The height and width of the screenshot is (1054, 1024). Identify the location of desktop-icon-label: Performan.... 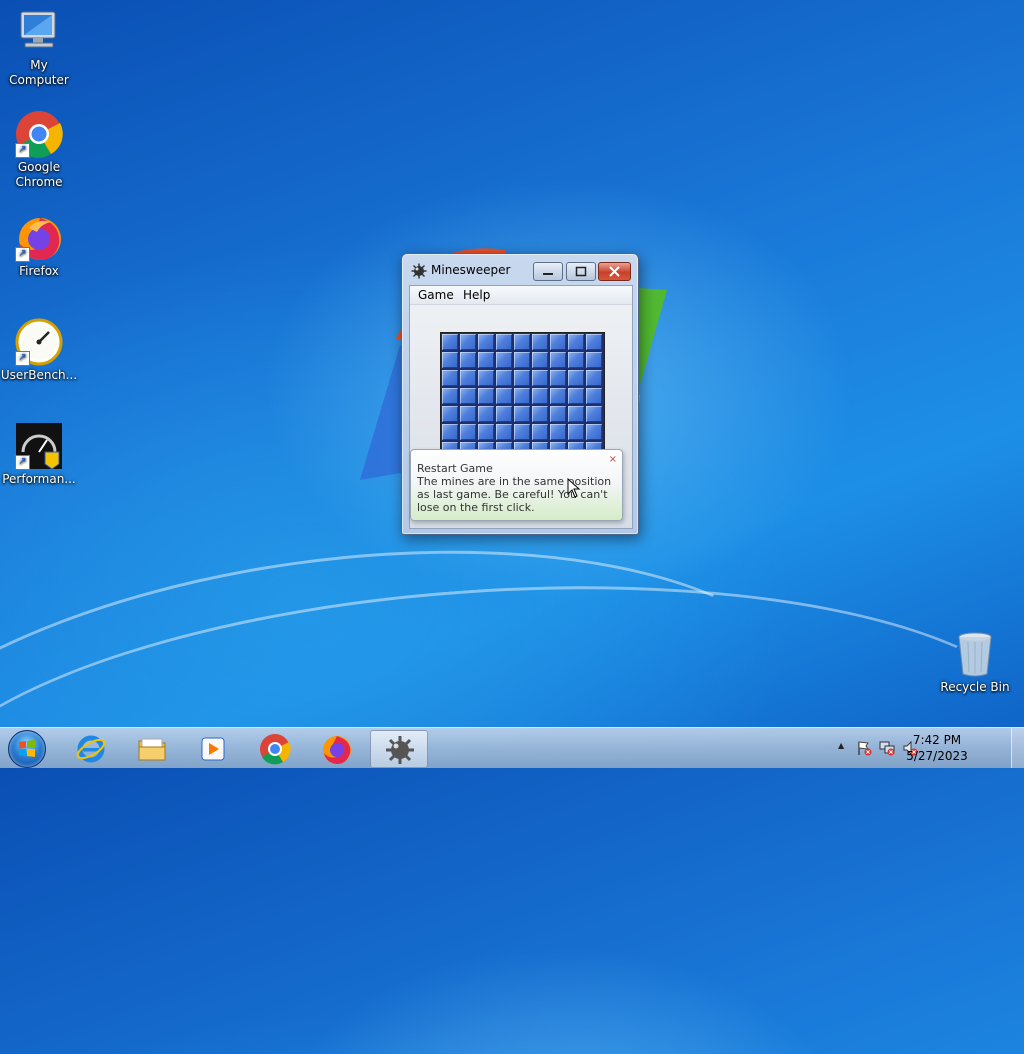
(39, 479).